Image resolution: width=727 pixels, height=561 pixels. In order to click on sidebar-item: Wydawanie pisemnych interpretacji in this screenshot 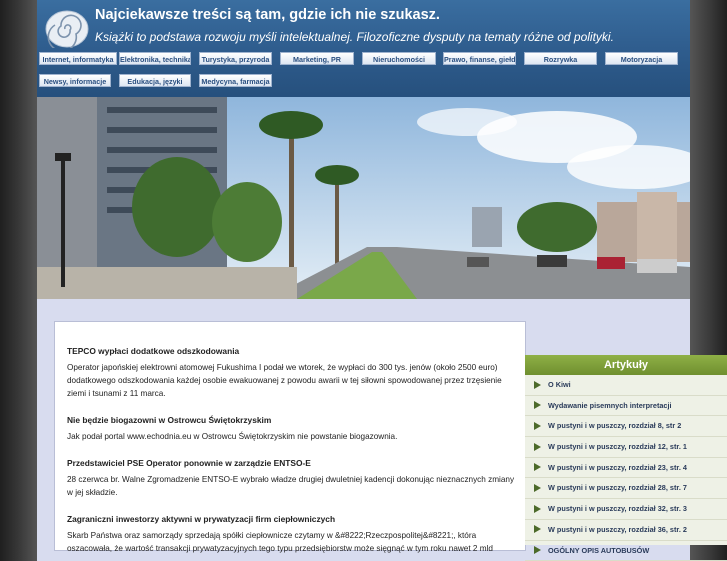, I will do `click(626, 406)`.